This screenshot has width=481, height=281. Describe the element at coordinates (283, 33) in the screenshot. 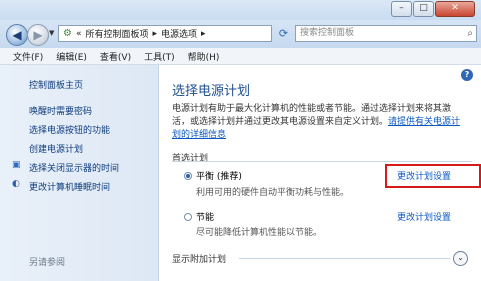

I see `refresh-icon: ⟳` at that location.